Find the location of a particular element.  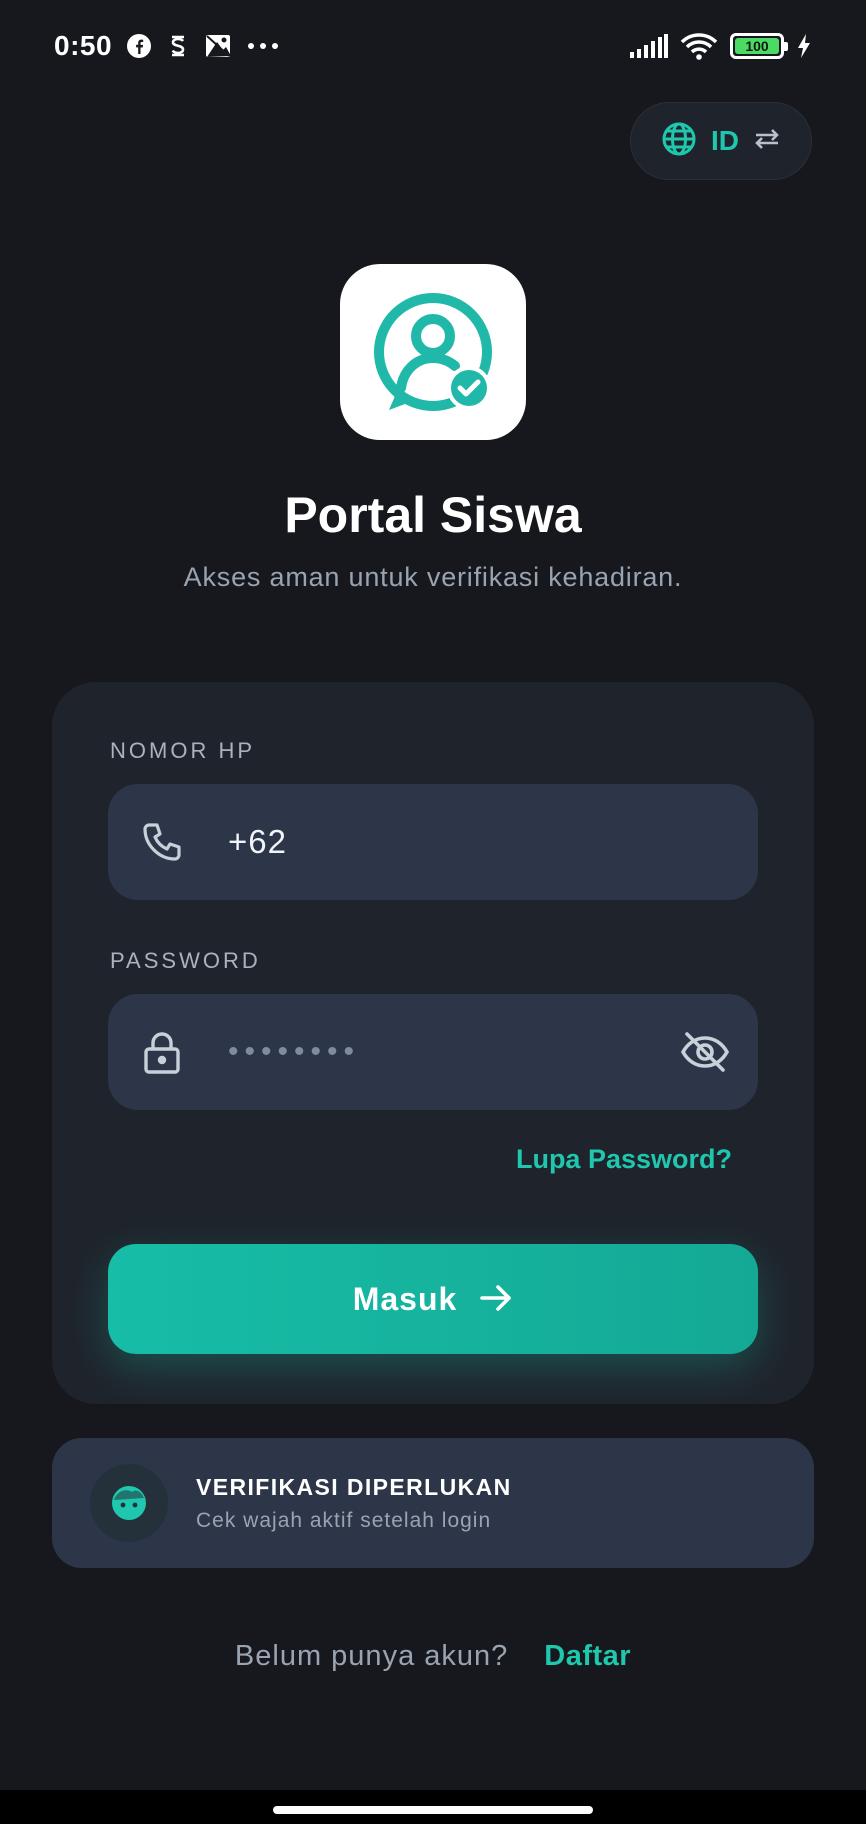

signup-row: Belum punya akun? Daftar is located at coordinates (433, 1656).